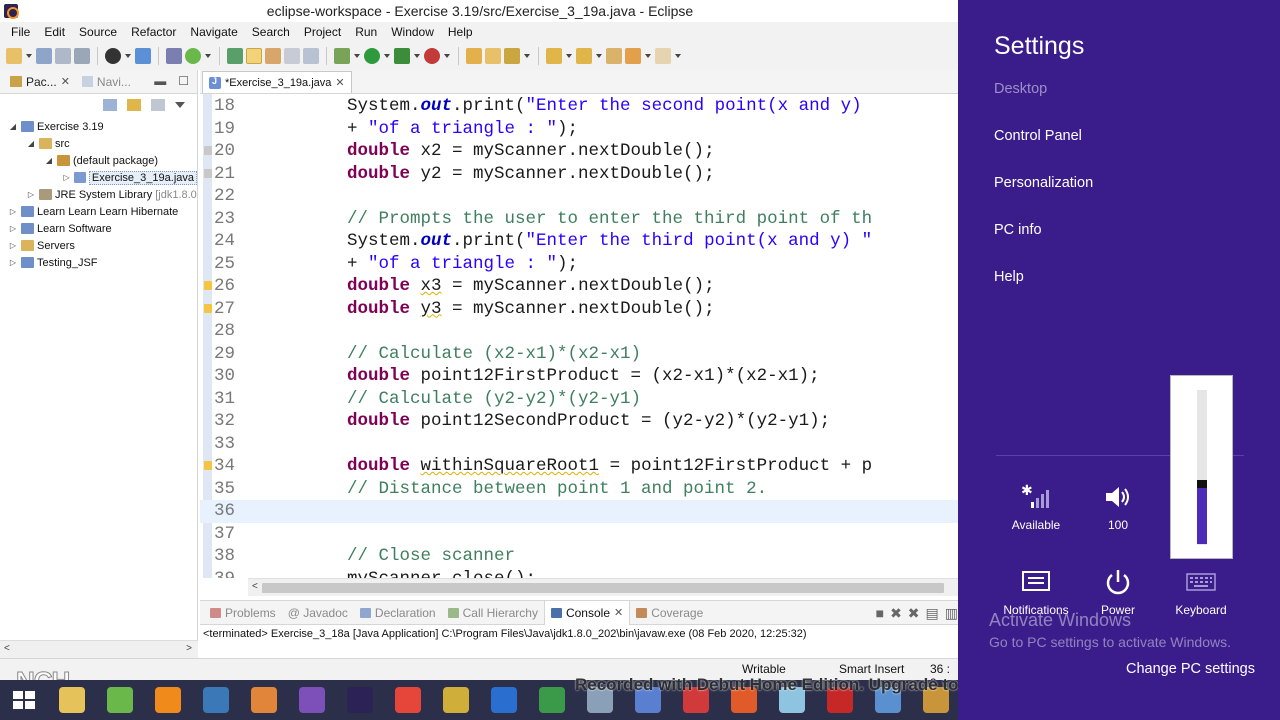 The image size is (1280, 720). What do you see at coordinates (504, 700) in the screenshot?
I see `wireshark-icon` at bounding box center [504, 700].